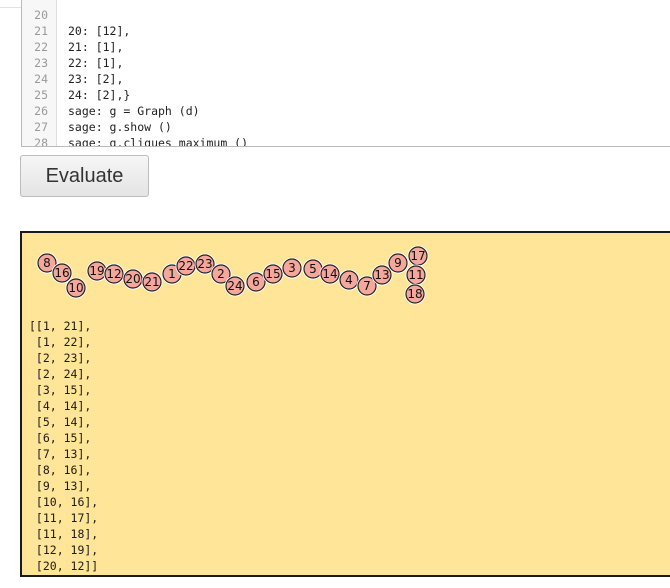 The image size is (670, 588). What do you see at coordinates (346, 46) in the screenshot?
I see `code-line: 22 22: [1],` at bounding box center [346, 46].